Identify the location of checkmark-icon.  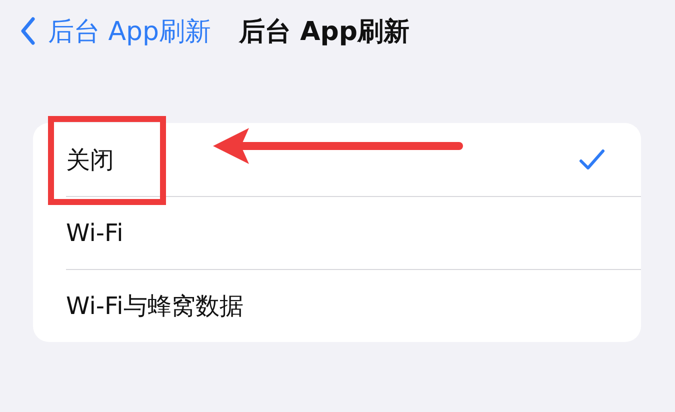
(592, 159).